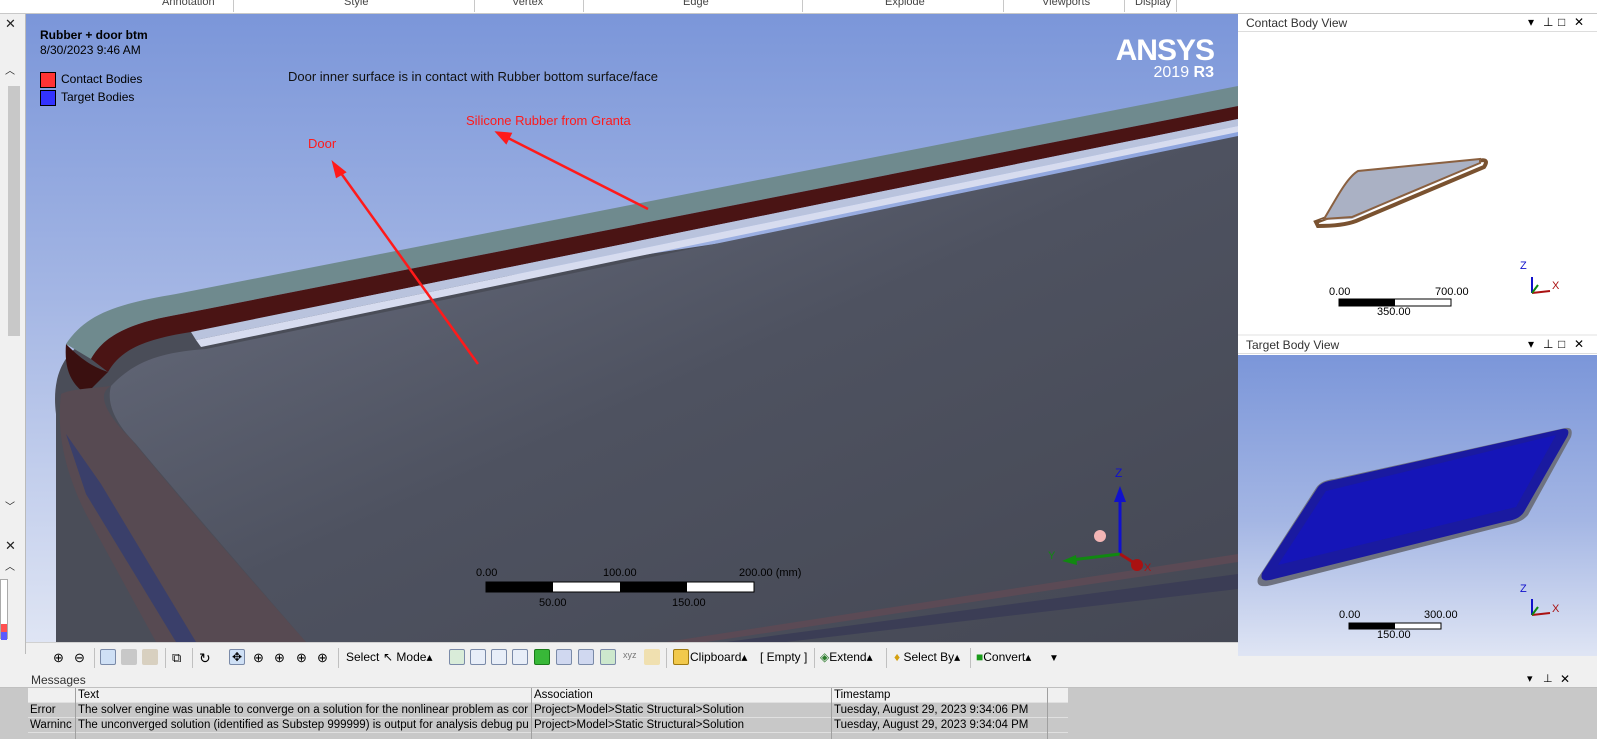 Image resolution: width=1597 pixels, height=739 pixels. What do you see at coordinates (48, 80) in the screenshot?
I see `legend-swatch-contact` at bounding box center [48, 80].